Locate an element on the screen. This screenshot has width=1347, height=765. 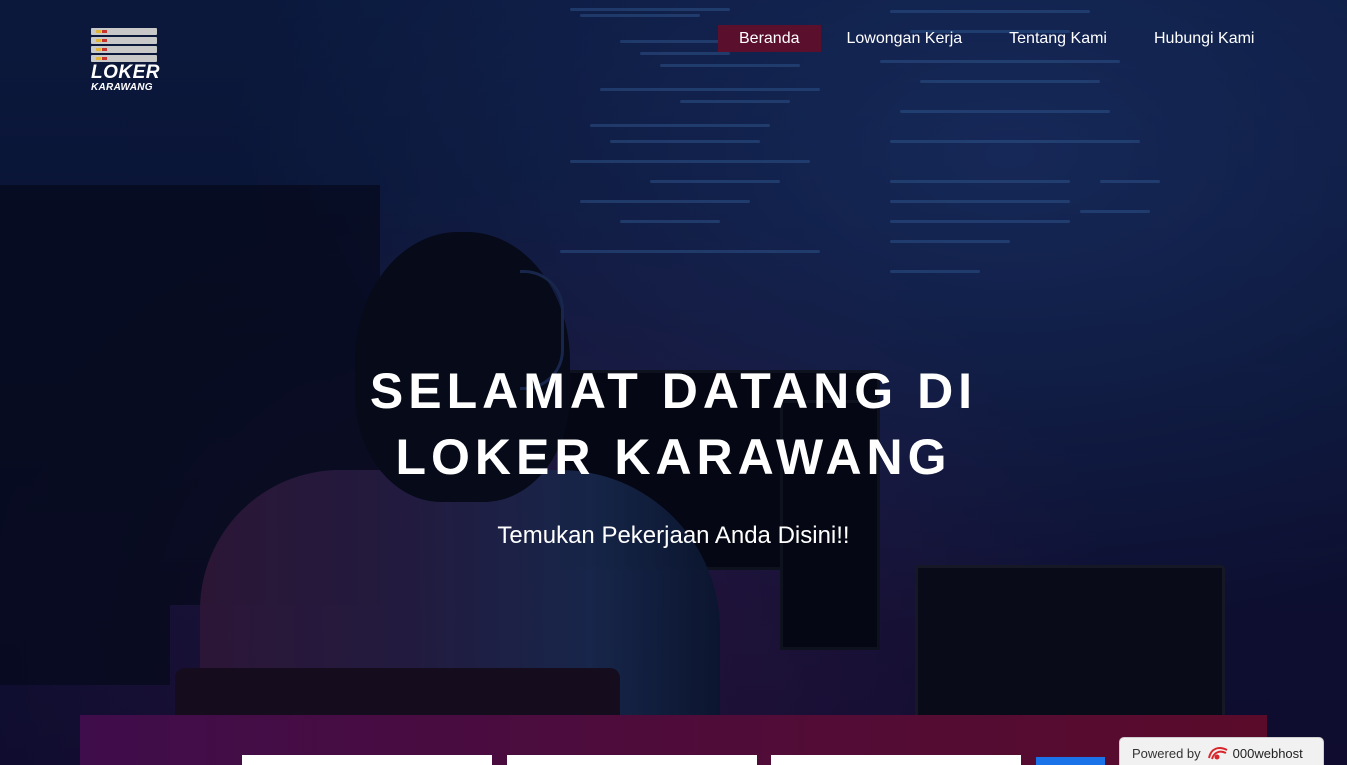
logo-text-sub: KARAWANG is located at coordinates (122, 87).